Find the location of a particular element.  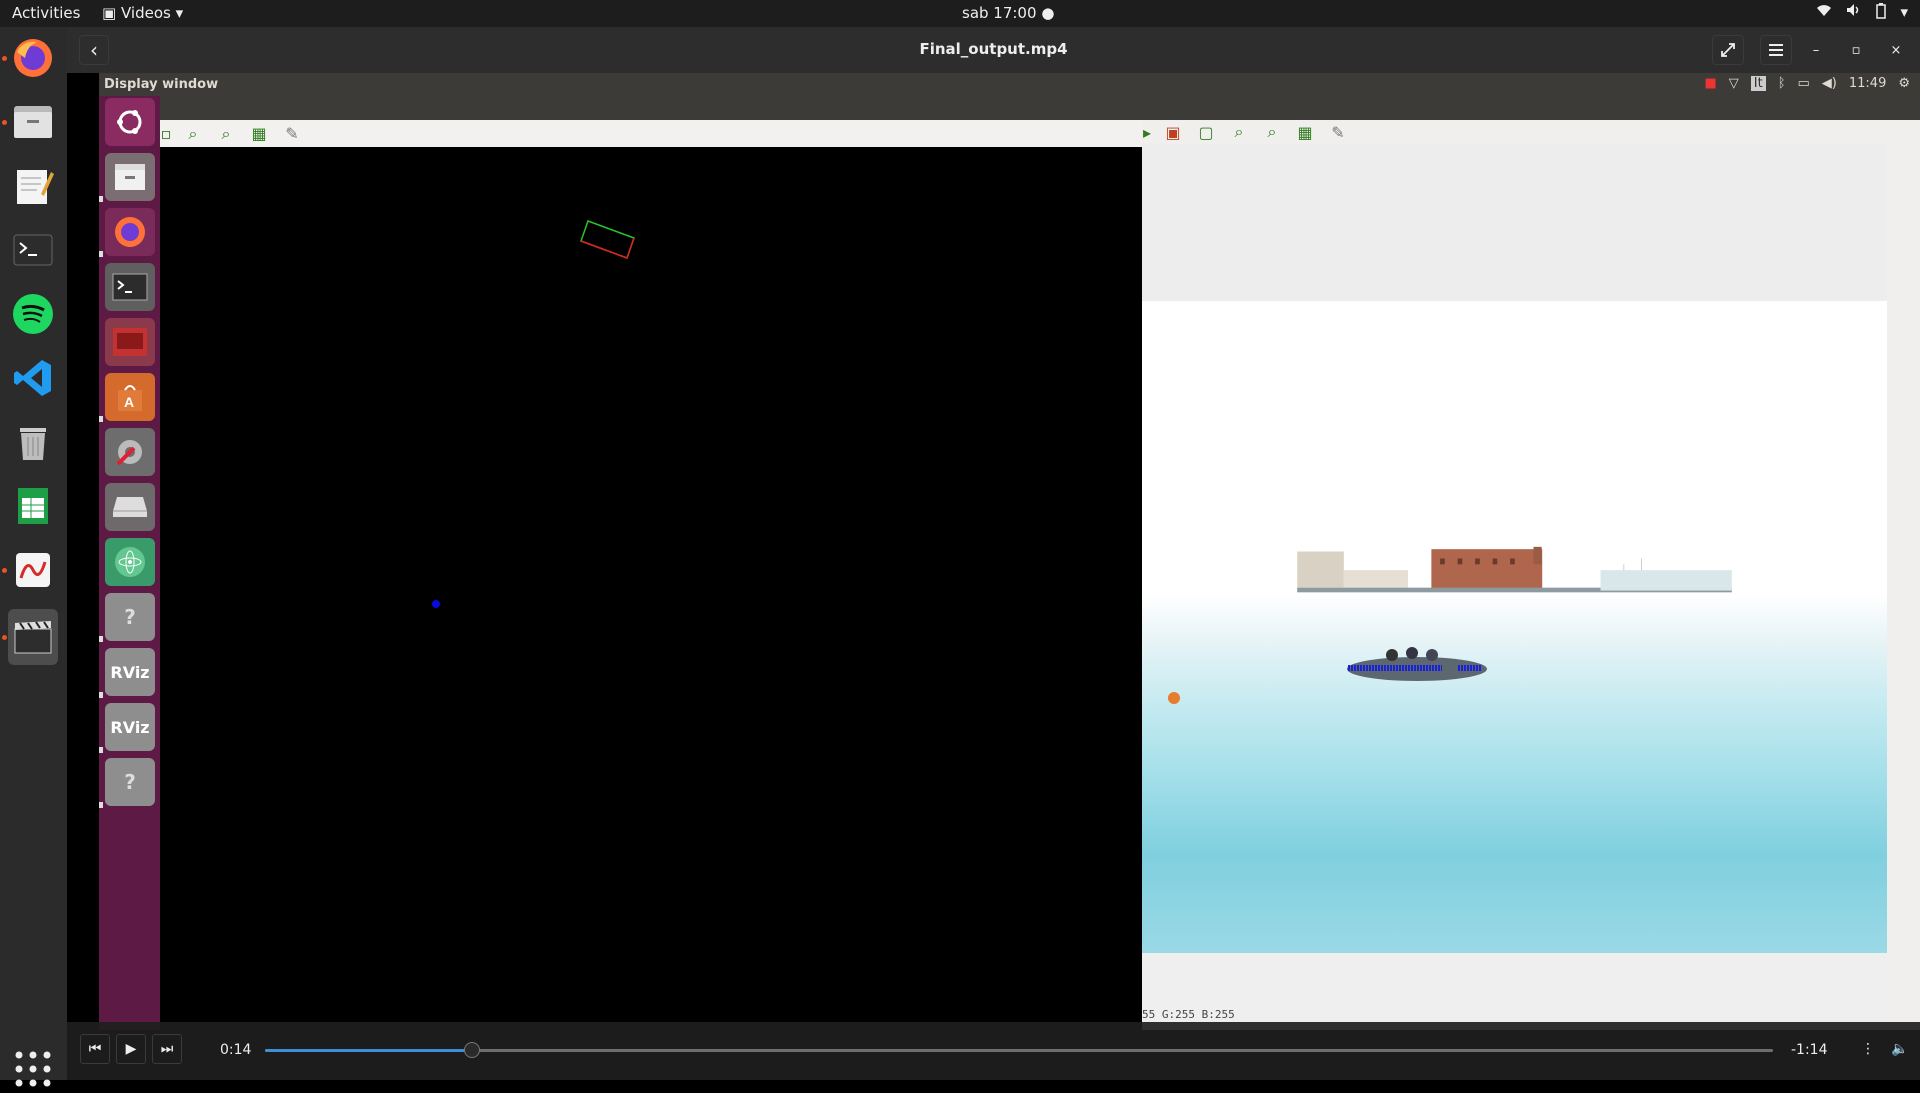

volume-button: 🔈 is located at coordinates (1900, 1049).